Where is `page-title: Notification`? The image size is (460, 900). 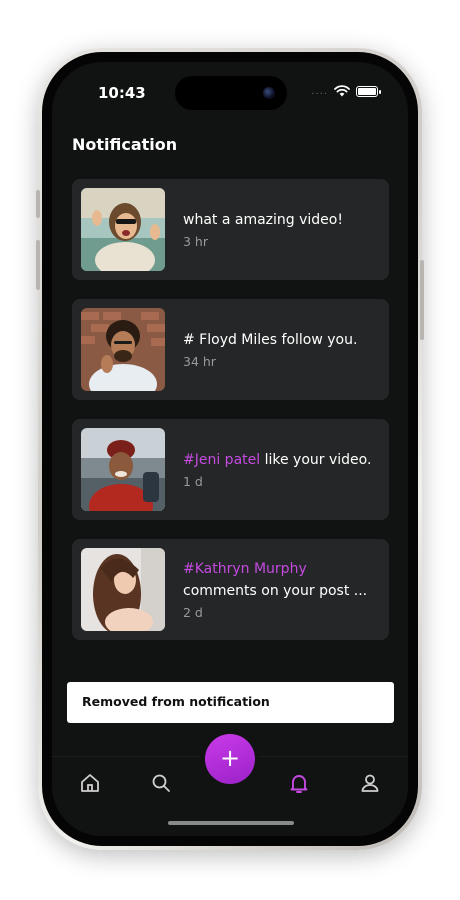 page-title: Notification is located at coordinates (125, 144).